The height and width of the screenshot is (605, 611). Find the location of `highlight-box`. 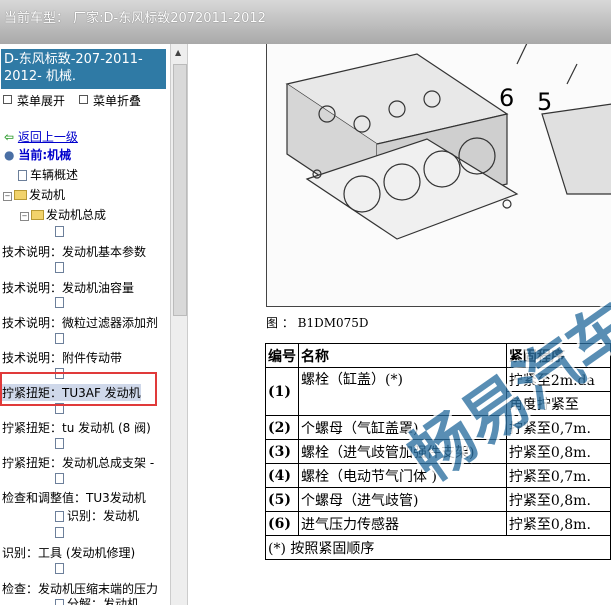

highlight-box is located at coordinates (78, 389).